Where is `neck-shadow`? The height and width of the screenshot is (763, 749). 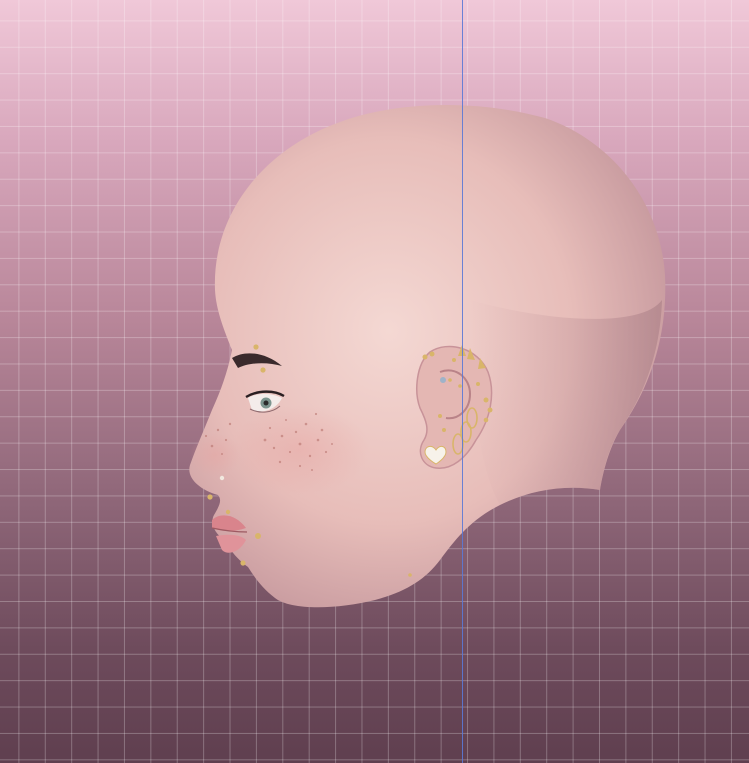
neck-shadow is located at coordinates (566, 402).